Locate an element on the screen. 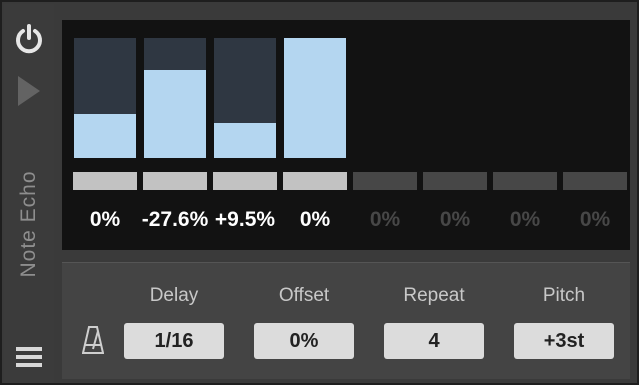  delay-label: Delay is located at coordinates (174, 295).